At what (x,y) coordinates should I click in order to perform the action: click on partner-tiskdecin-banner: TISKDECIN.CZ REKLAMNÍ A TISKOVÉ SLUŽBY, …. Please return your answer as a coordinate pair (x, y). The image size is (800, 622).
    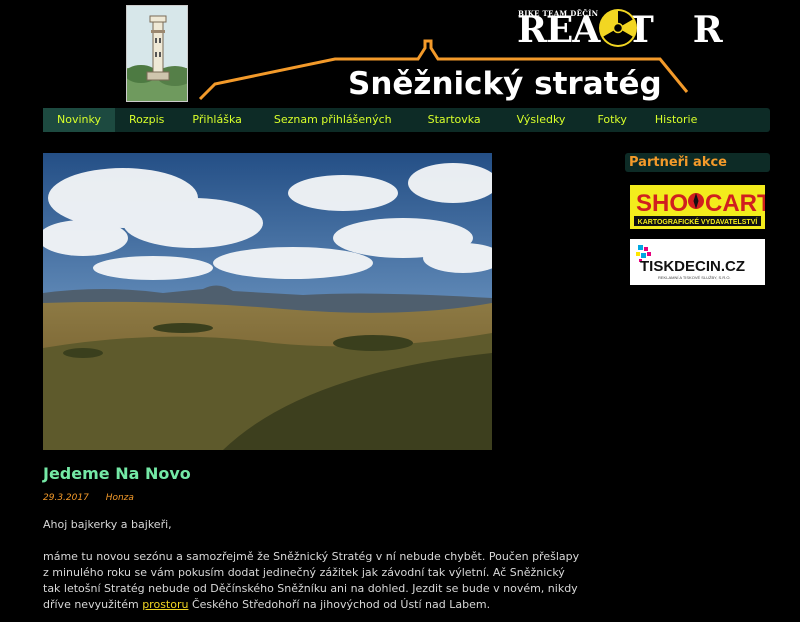
    Looking at the image, I should click on (697, 262).